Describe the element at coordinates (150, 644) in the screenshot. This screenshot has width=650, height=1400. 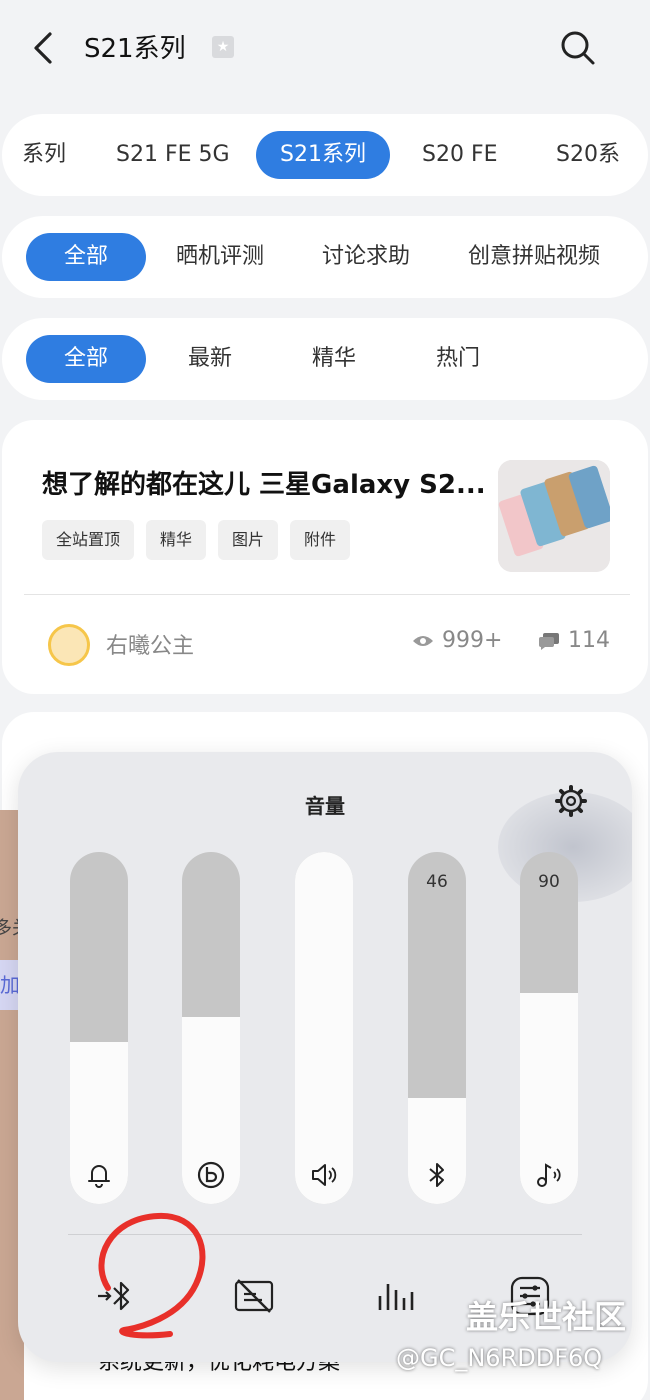
I see `author-name: 右曦公主` at that location.